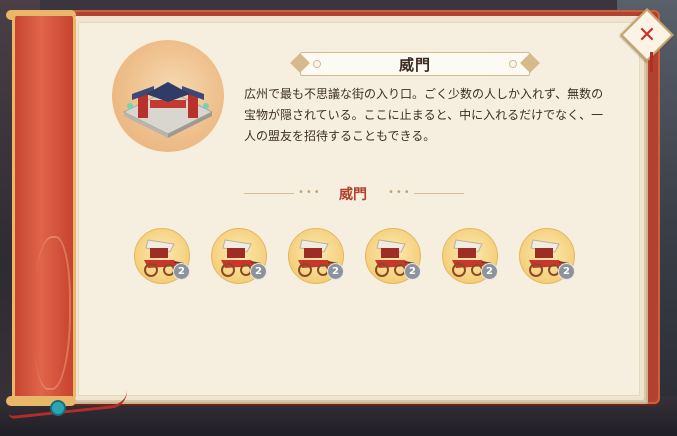 The width and height of the screenshot is (677, 436). I want to click on tassel-bead-icon, so click(58, 408).